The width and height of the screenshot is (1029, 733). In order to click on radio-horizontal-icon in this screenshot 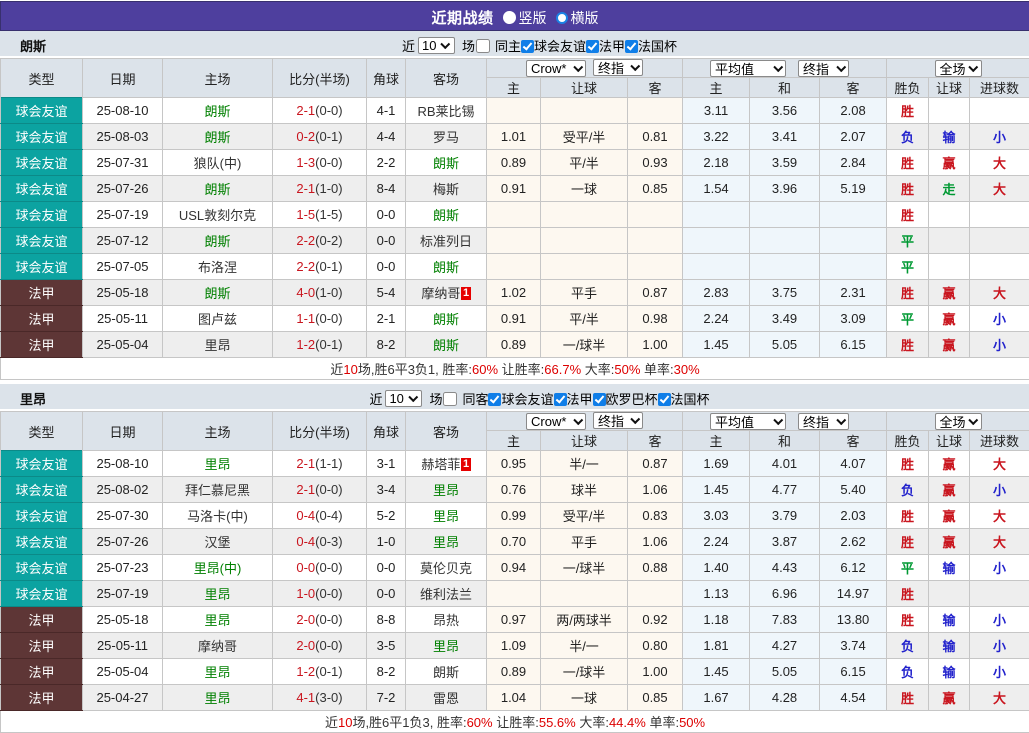, I will do `click(561, 17)`.